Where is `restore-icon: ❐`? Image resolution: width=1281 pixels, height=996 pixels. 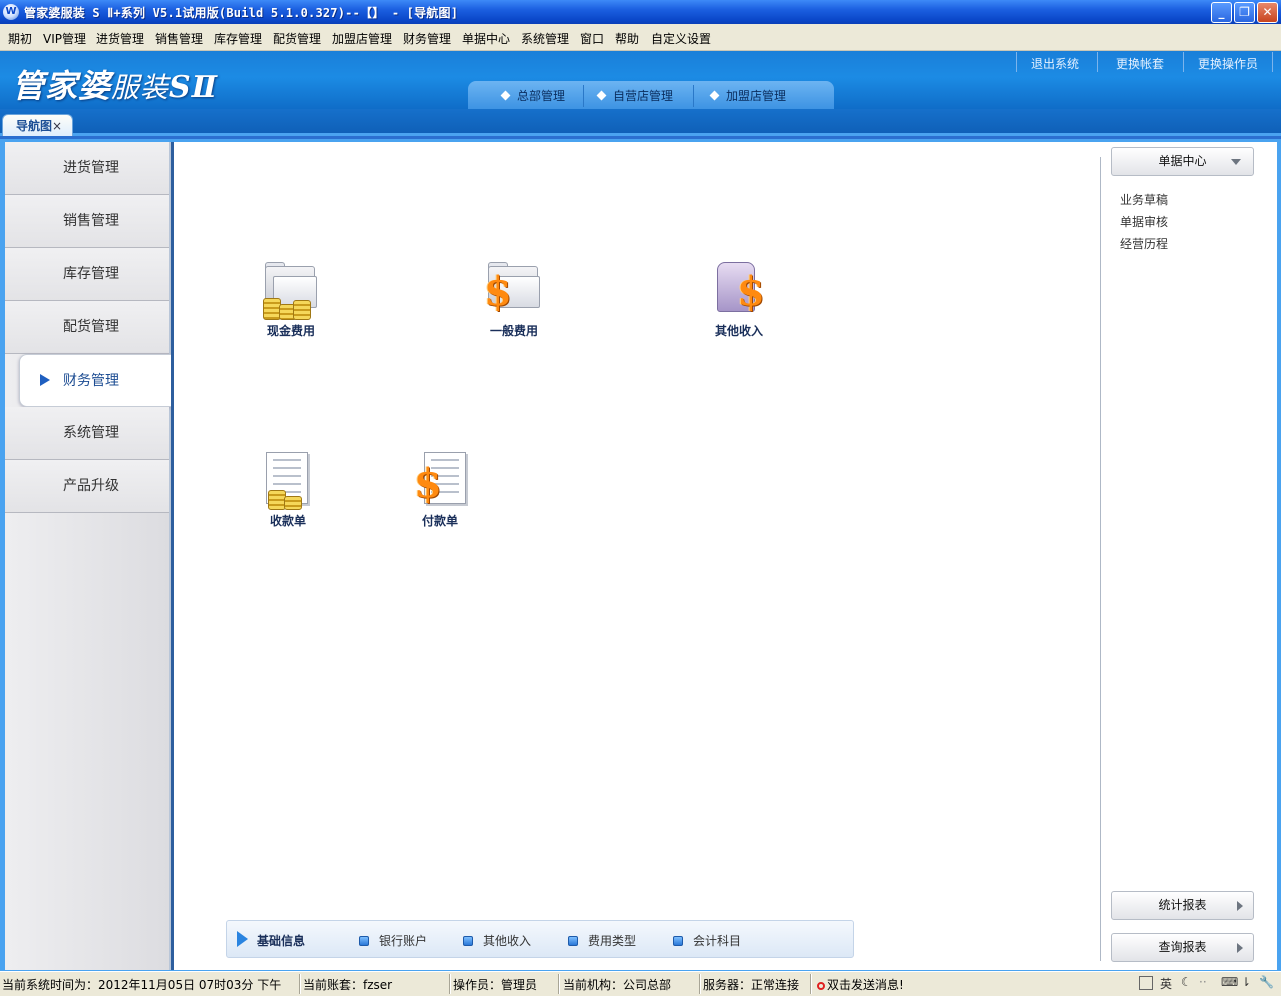
restore-icon: ❐ is located at coordinates (1244, 12).